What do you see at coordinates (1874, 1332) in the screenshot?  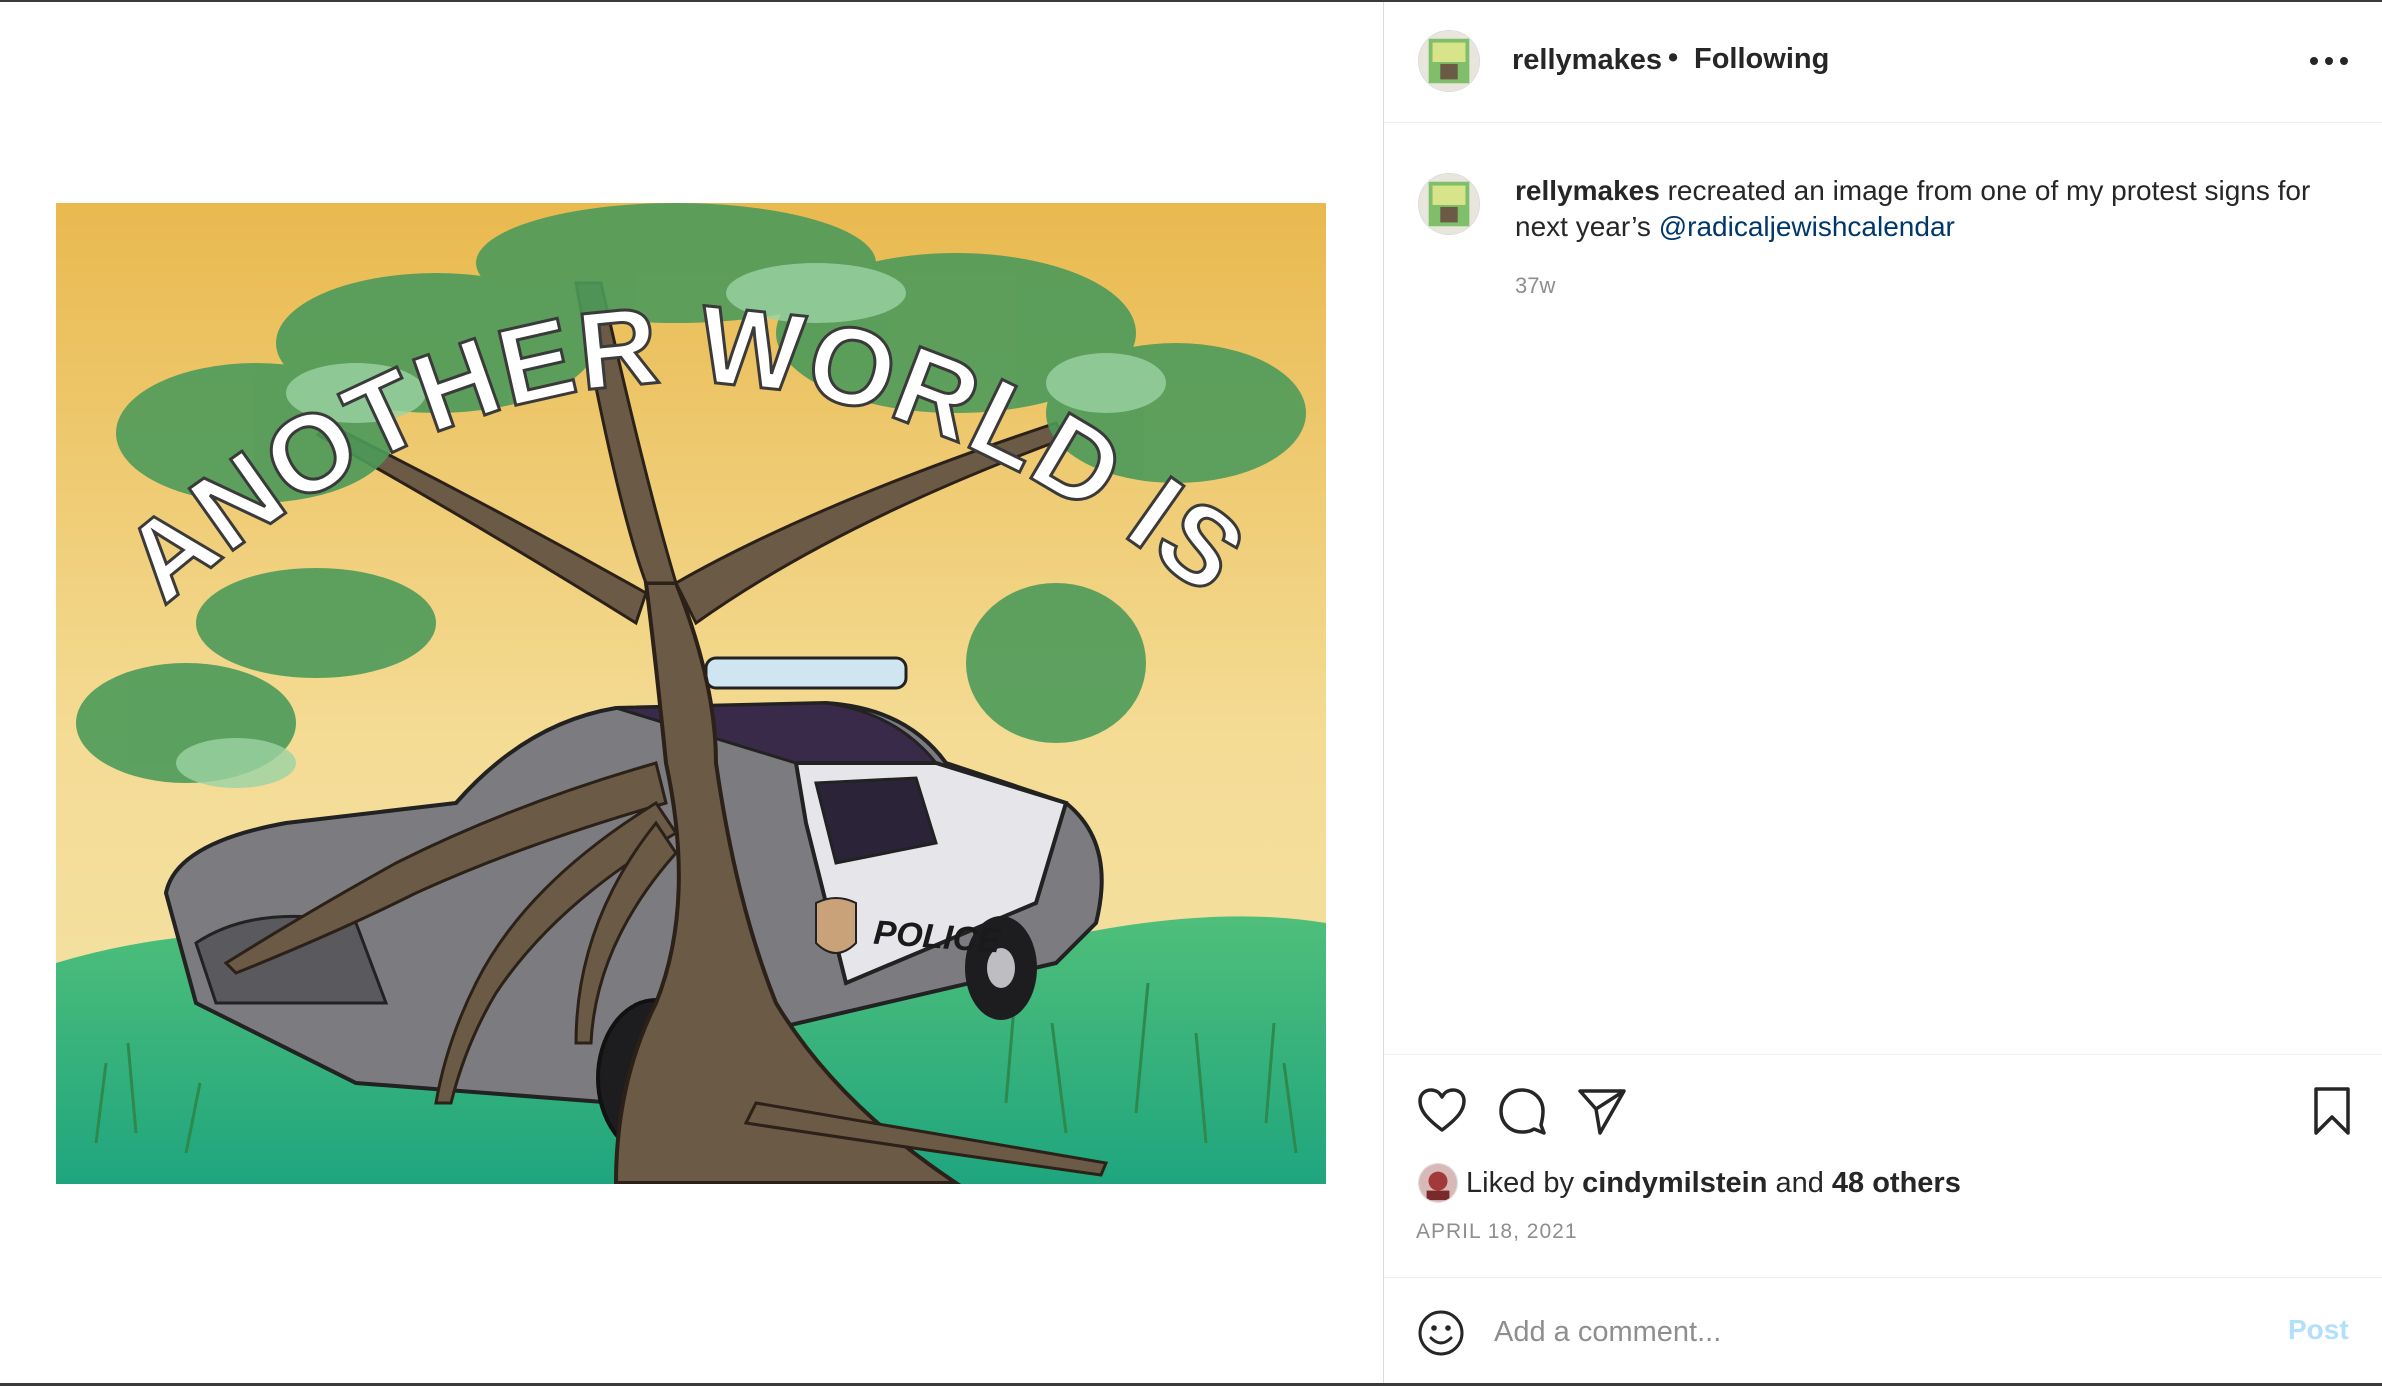 I see `comment-input` at bounding box center [1874, 1332].